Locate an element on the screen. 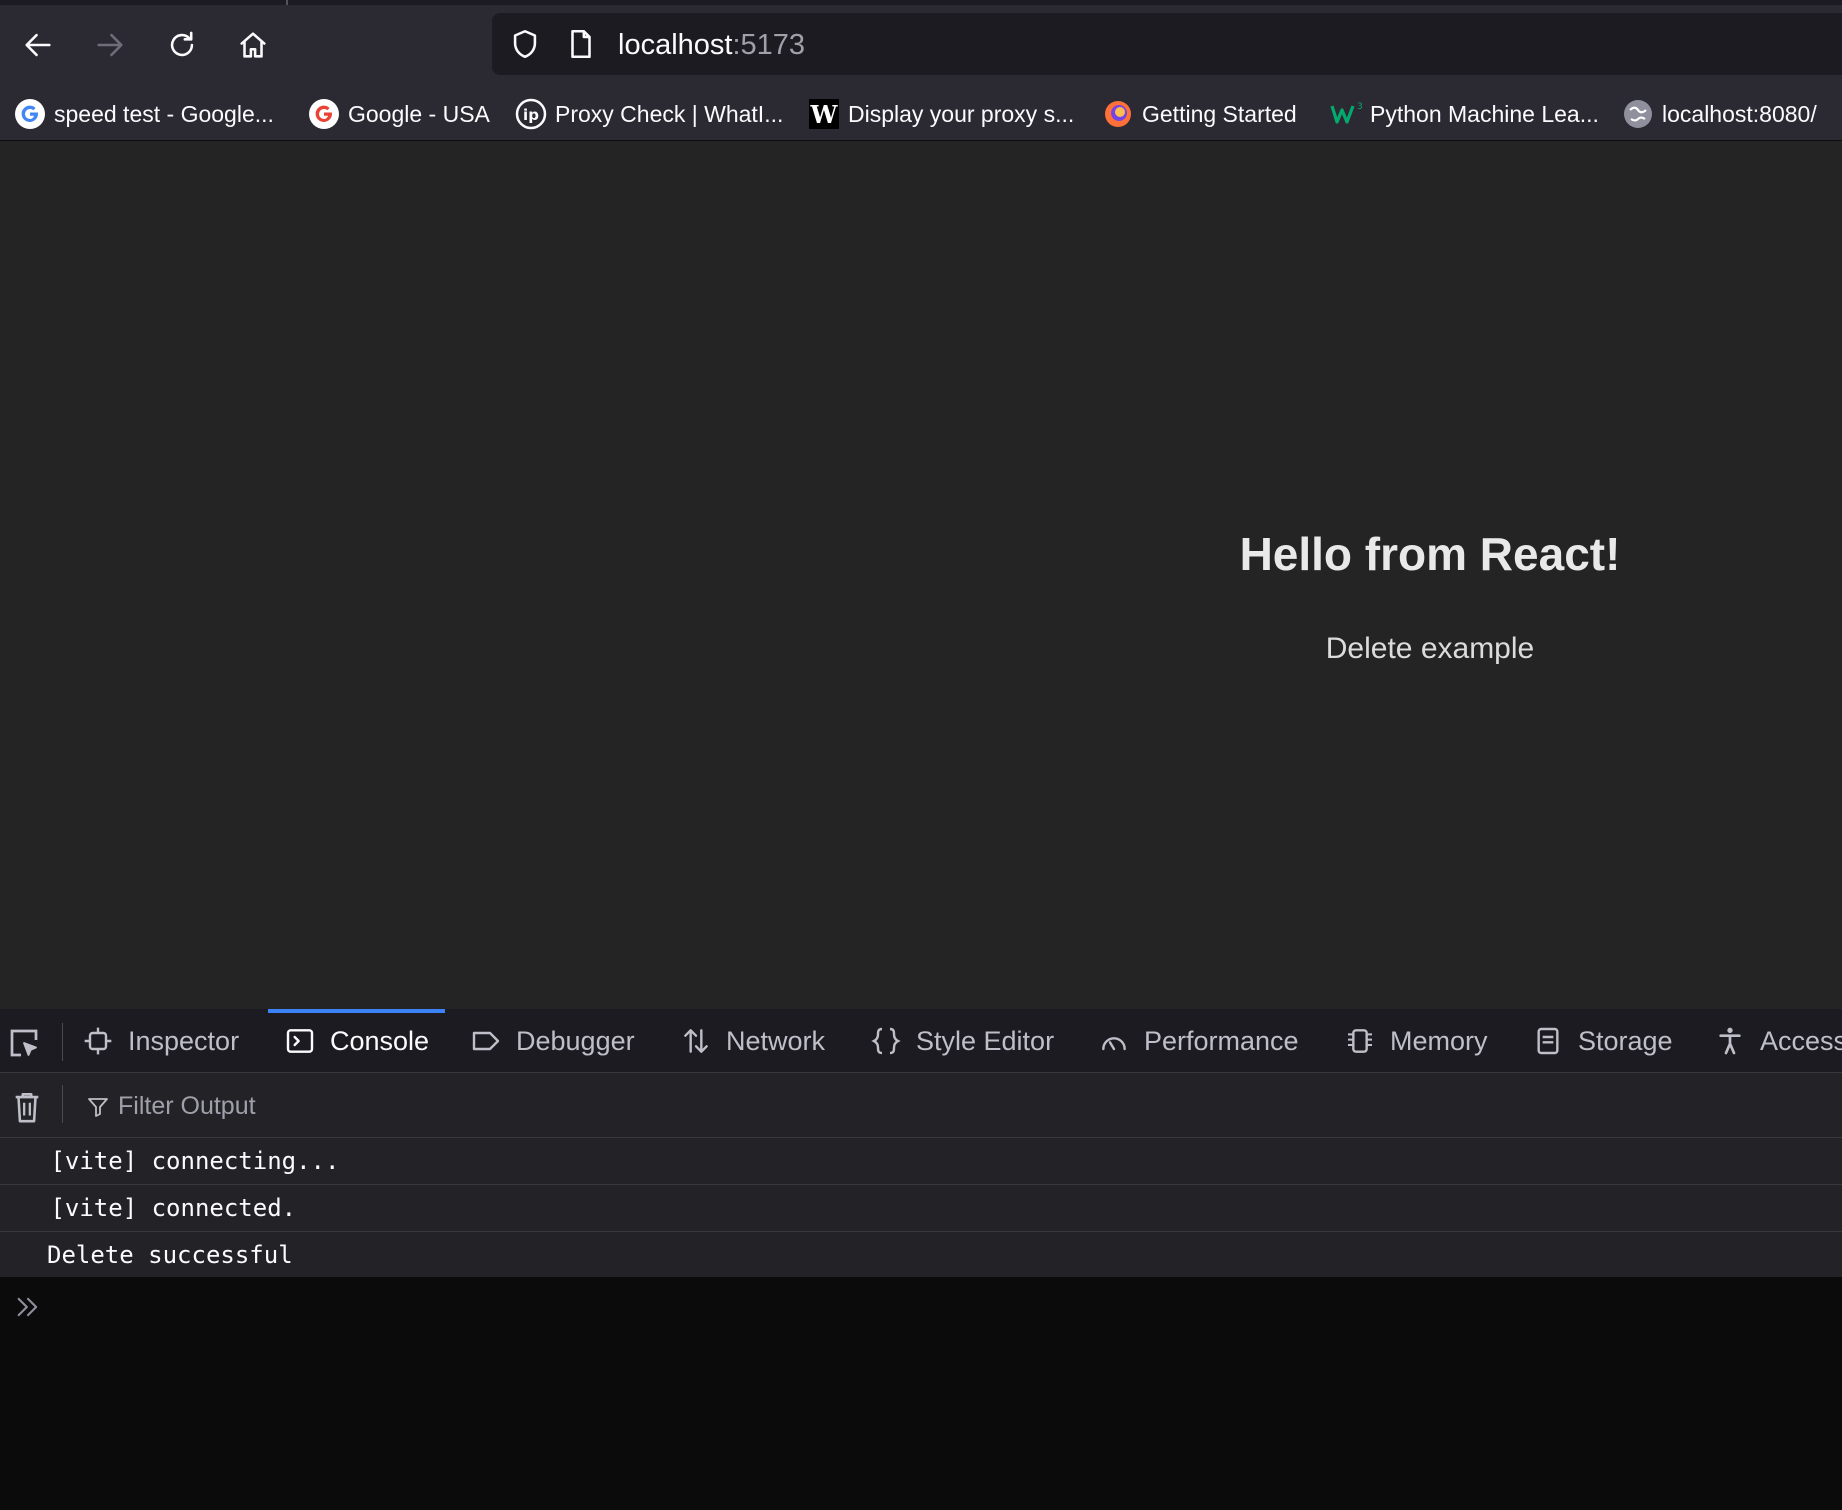 This screenshot has width=1842, height=1510. tab-memory: Memory is located at coordinates (1416, 1041).